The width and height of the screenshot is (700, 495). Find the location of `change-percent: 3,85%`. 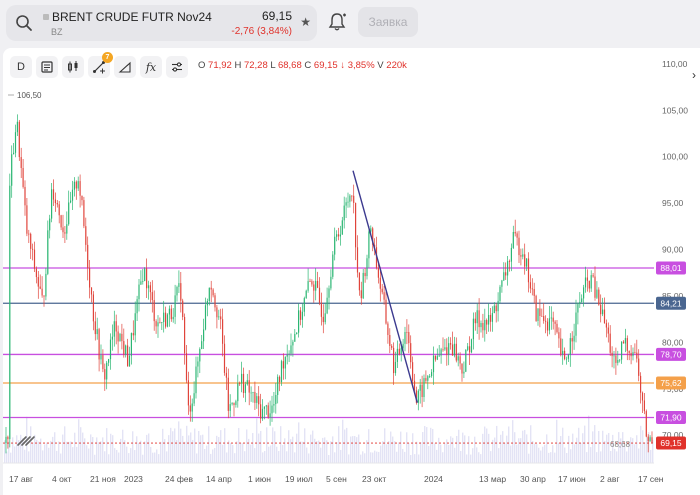

change-percent: 3,85% is located at coordinates (361, 65).